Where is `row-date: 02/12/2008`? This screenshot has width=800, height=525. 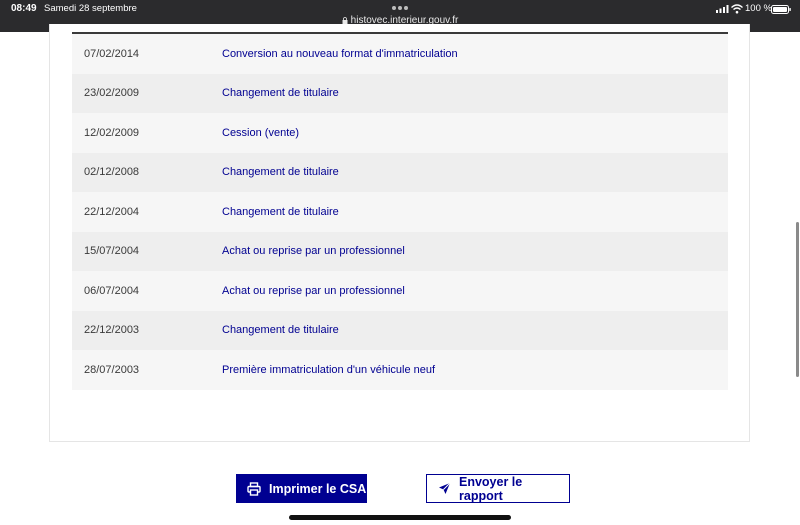 row-date: 02/12/2008 is located at coordinates (112, 172).